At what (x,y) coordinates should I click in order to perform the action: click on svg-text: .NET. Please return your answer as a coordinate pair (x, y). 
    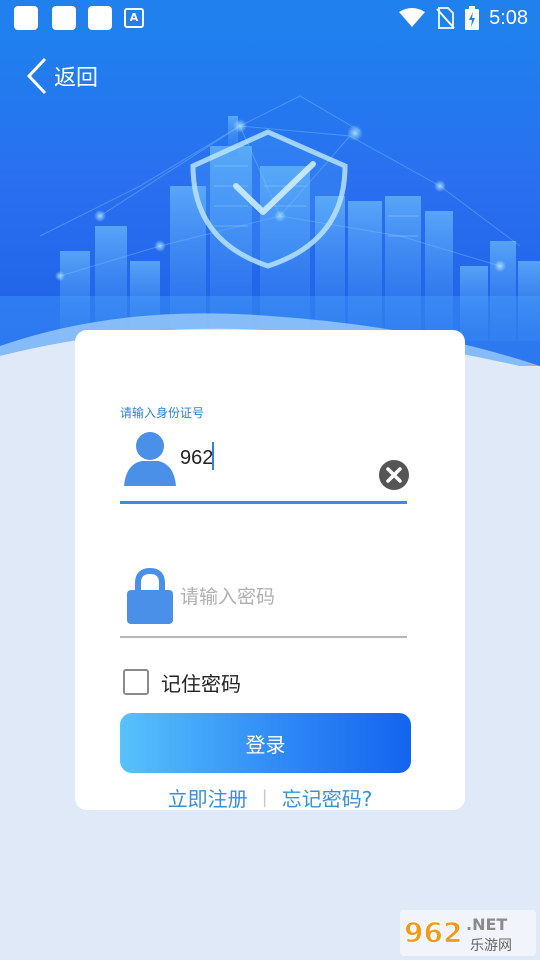
    Looking at the image, I should click on (486, 924).